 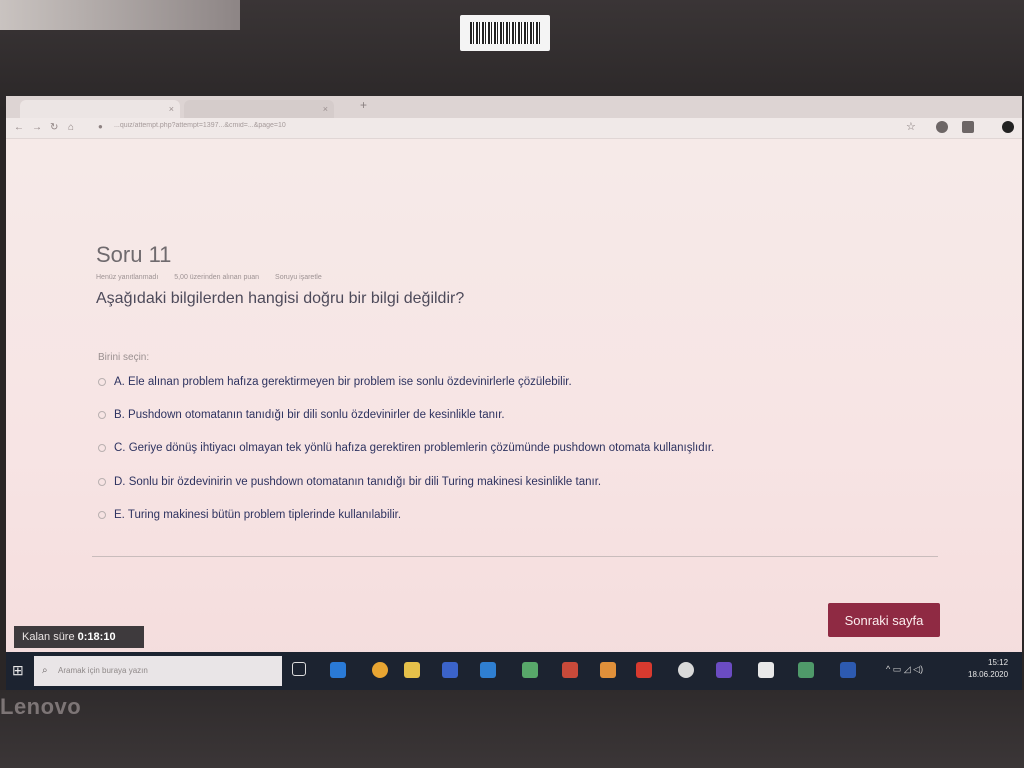 What do you see at coordinates (512, 729) in the screenshot?
I see `monitor-bezel-bottom` at bounding box center [512, 729].